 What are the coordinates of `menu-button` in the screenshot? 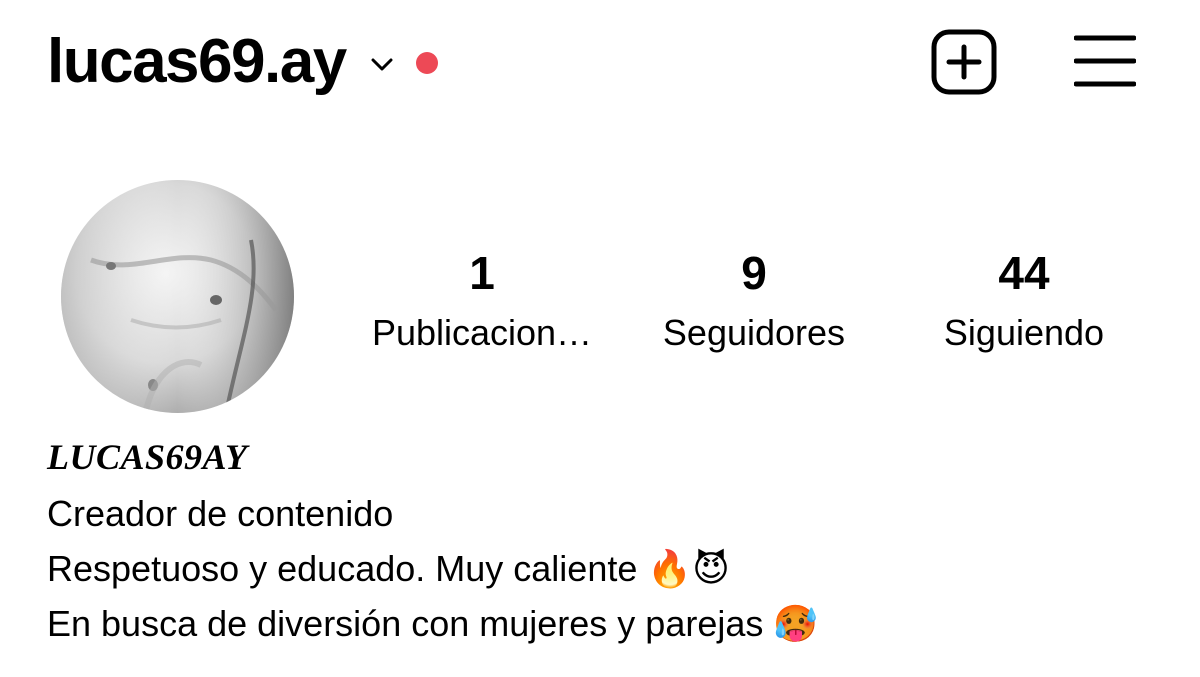 It's located at (1105, 61).